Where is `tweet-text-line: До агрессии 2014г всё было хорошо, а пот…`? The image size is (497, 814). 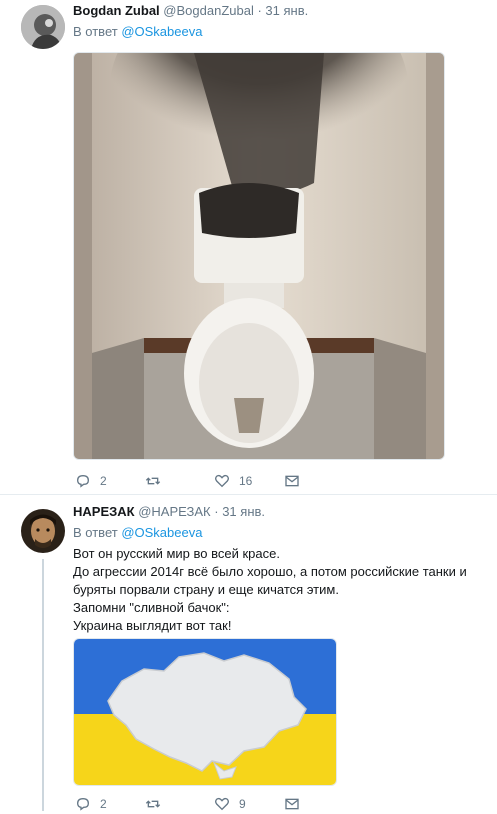 tweet-text-line: До агрессии 2014г всё было хорошо, а пот… is located at coordinates (270, 580).